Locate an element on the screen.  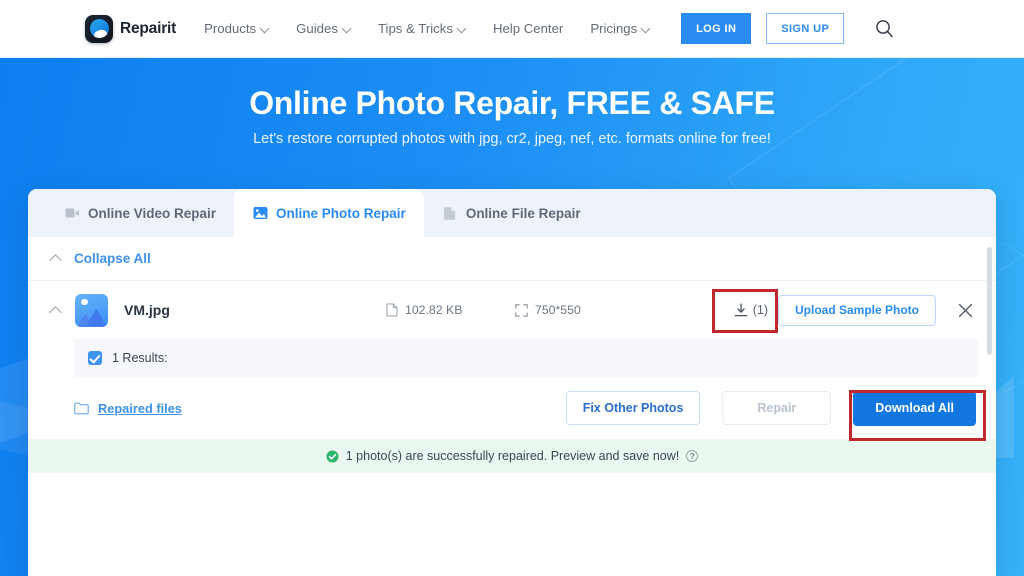
tab-online-video-repair: Online Video Repair is located at coordinates (140, 213).